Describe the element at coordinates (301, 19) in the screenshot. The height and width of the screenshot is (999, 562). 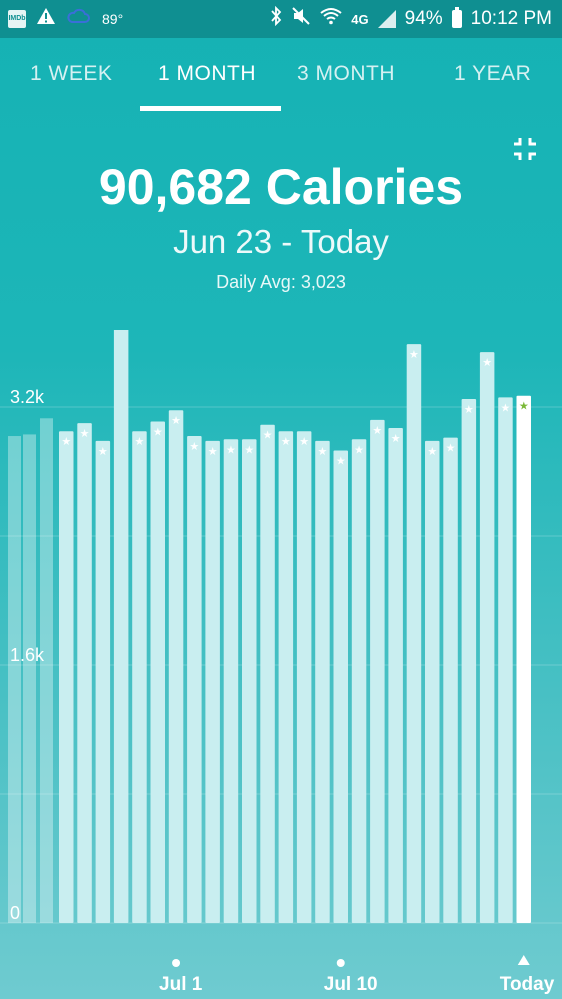
I see `mute-icon` at that location.